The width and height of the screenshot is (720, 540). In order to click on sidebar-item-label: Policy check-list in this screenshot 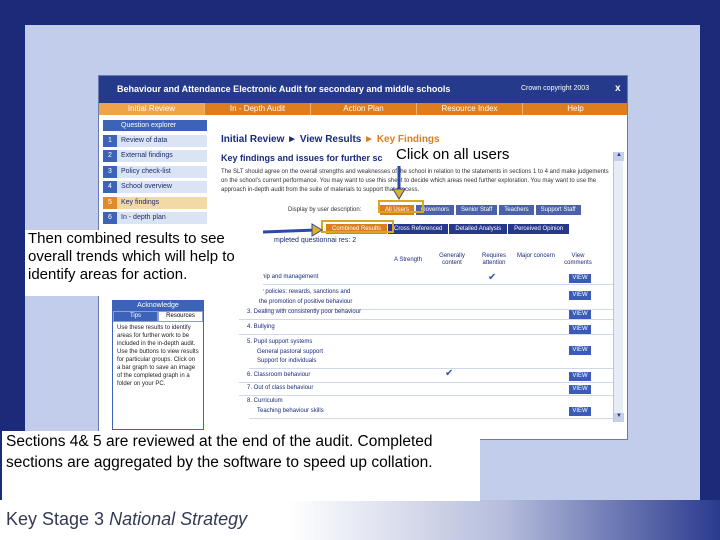, I will do `click(146, 171)`.